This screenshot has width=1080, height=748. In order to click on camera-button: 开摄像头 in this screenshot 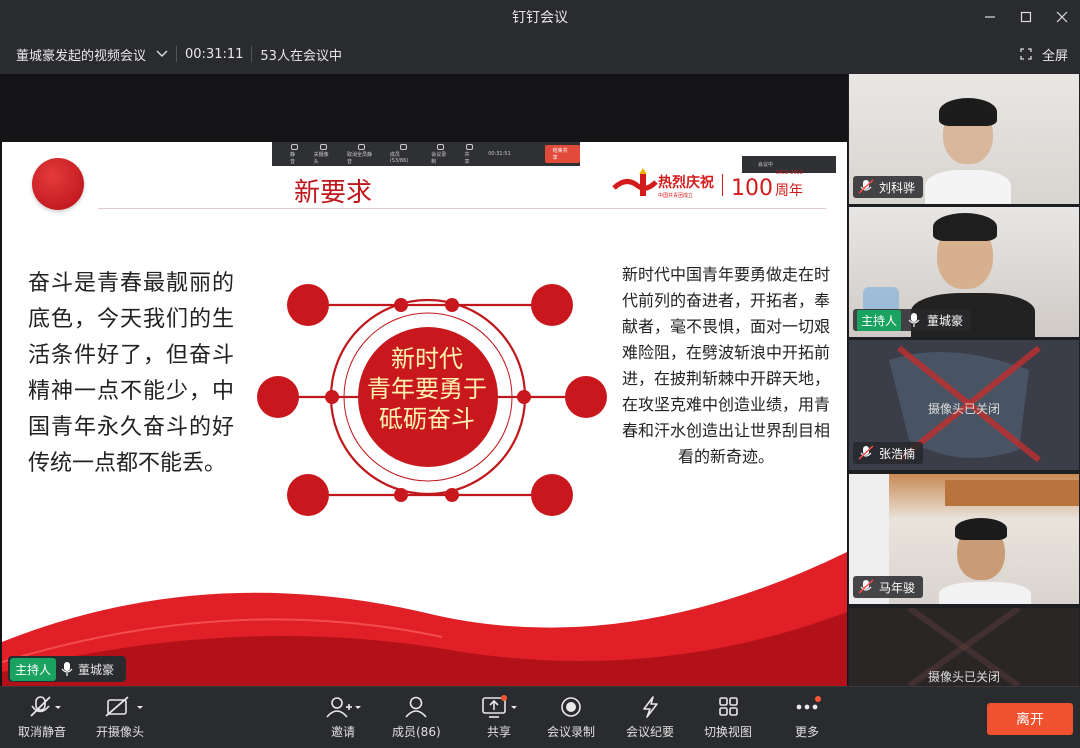, I will do `click(120, 717)`.